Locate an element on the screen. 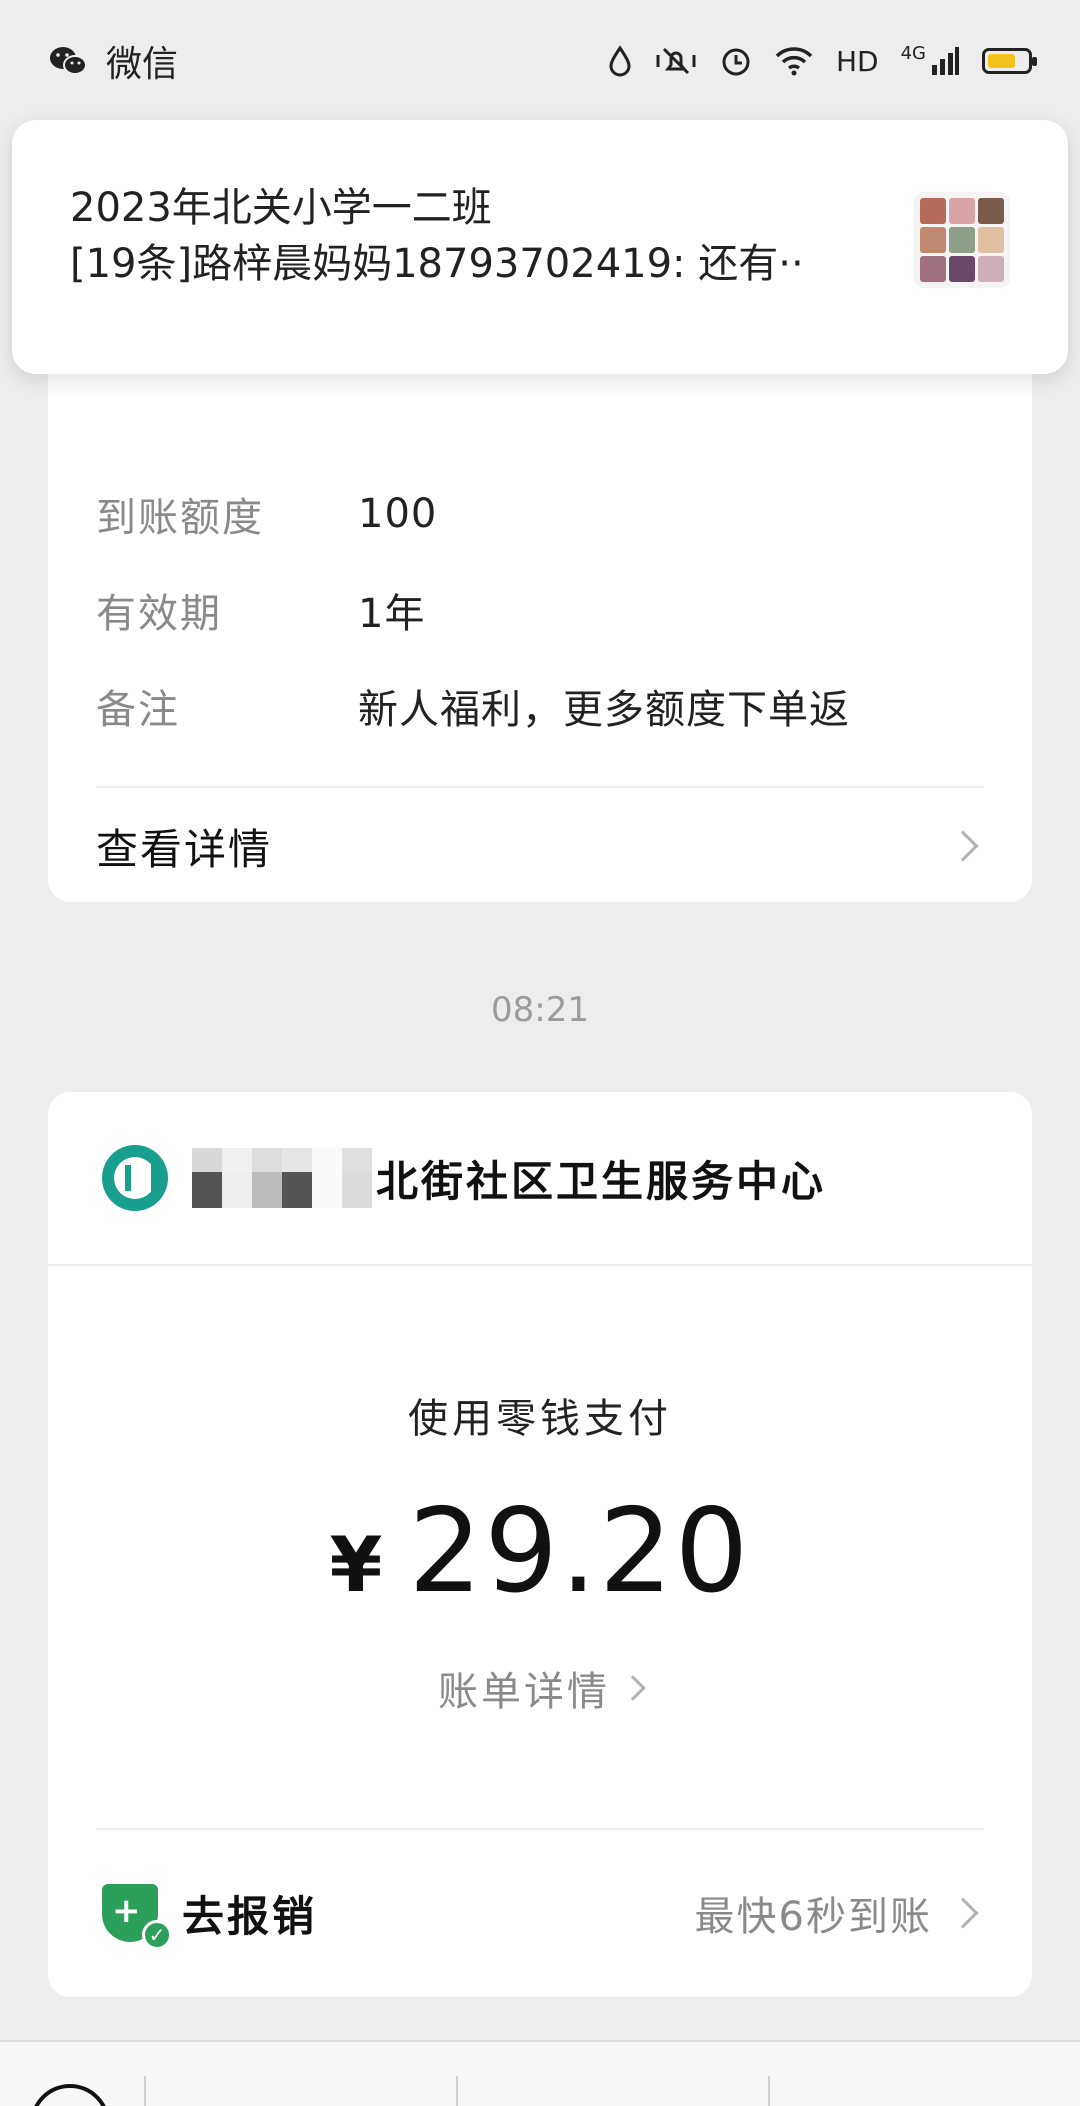 This screenshot has height=2106, width=1080. hd-indicator: HD is located at coordinates (857, 61).